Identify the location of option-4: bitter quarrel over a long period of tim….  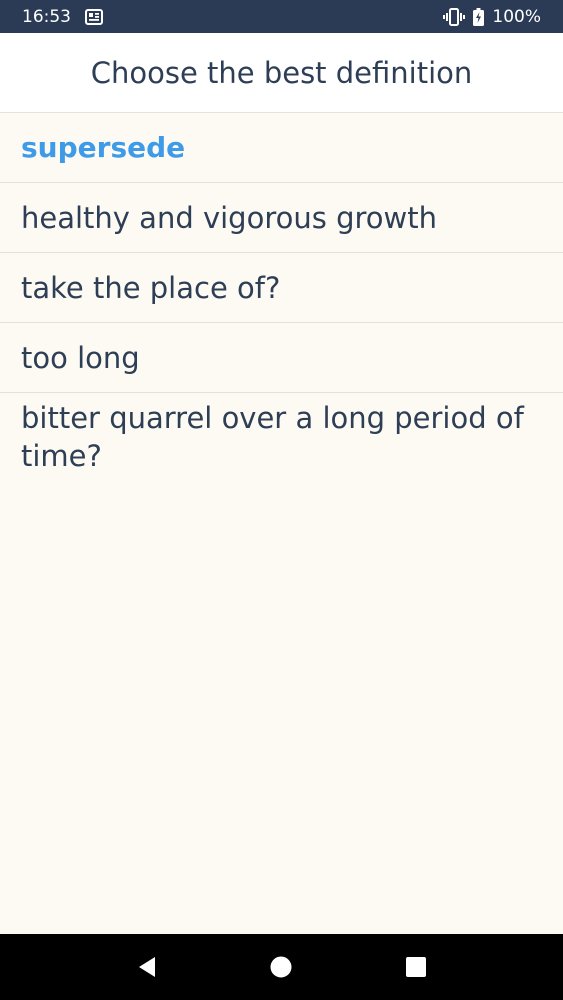
(281, 434).